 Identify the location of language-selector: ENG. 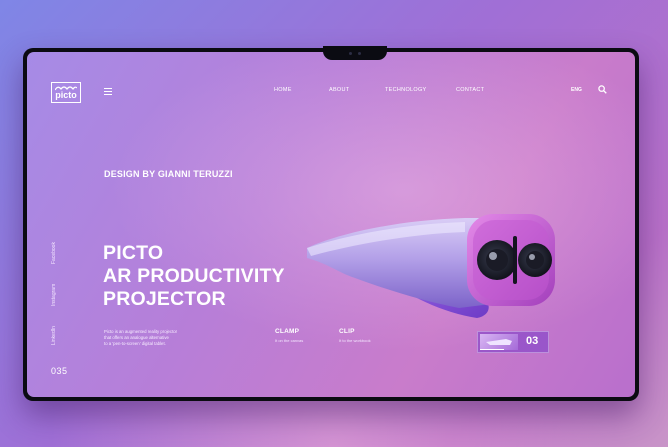
(576, 90).